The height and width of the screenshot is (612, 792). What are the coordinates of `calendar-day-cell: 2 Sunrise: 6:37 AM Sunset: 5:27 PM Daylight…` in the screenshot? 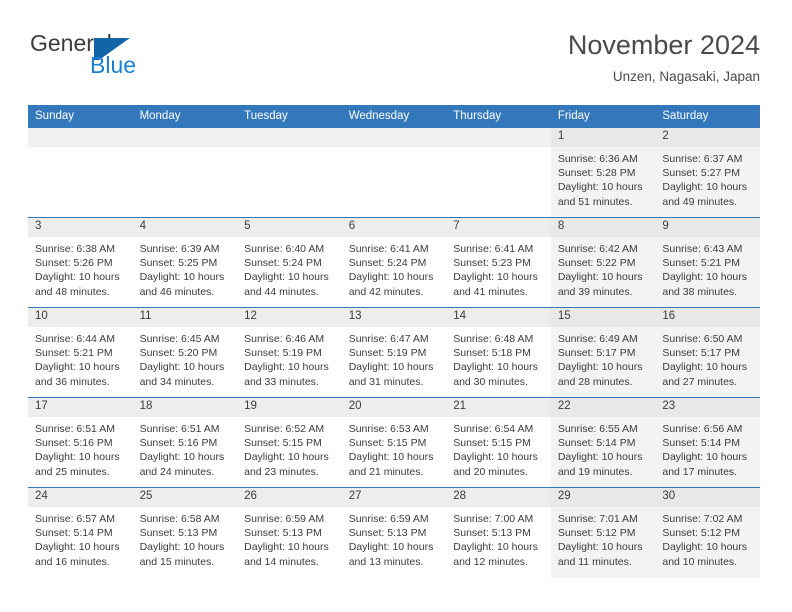 It's located at (707, 172).